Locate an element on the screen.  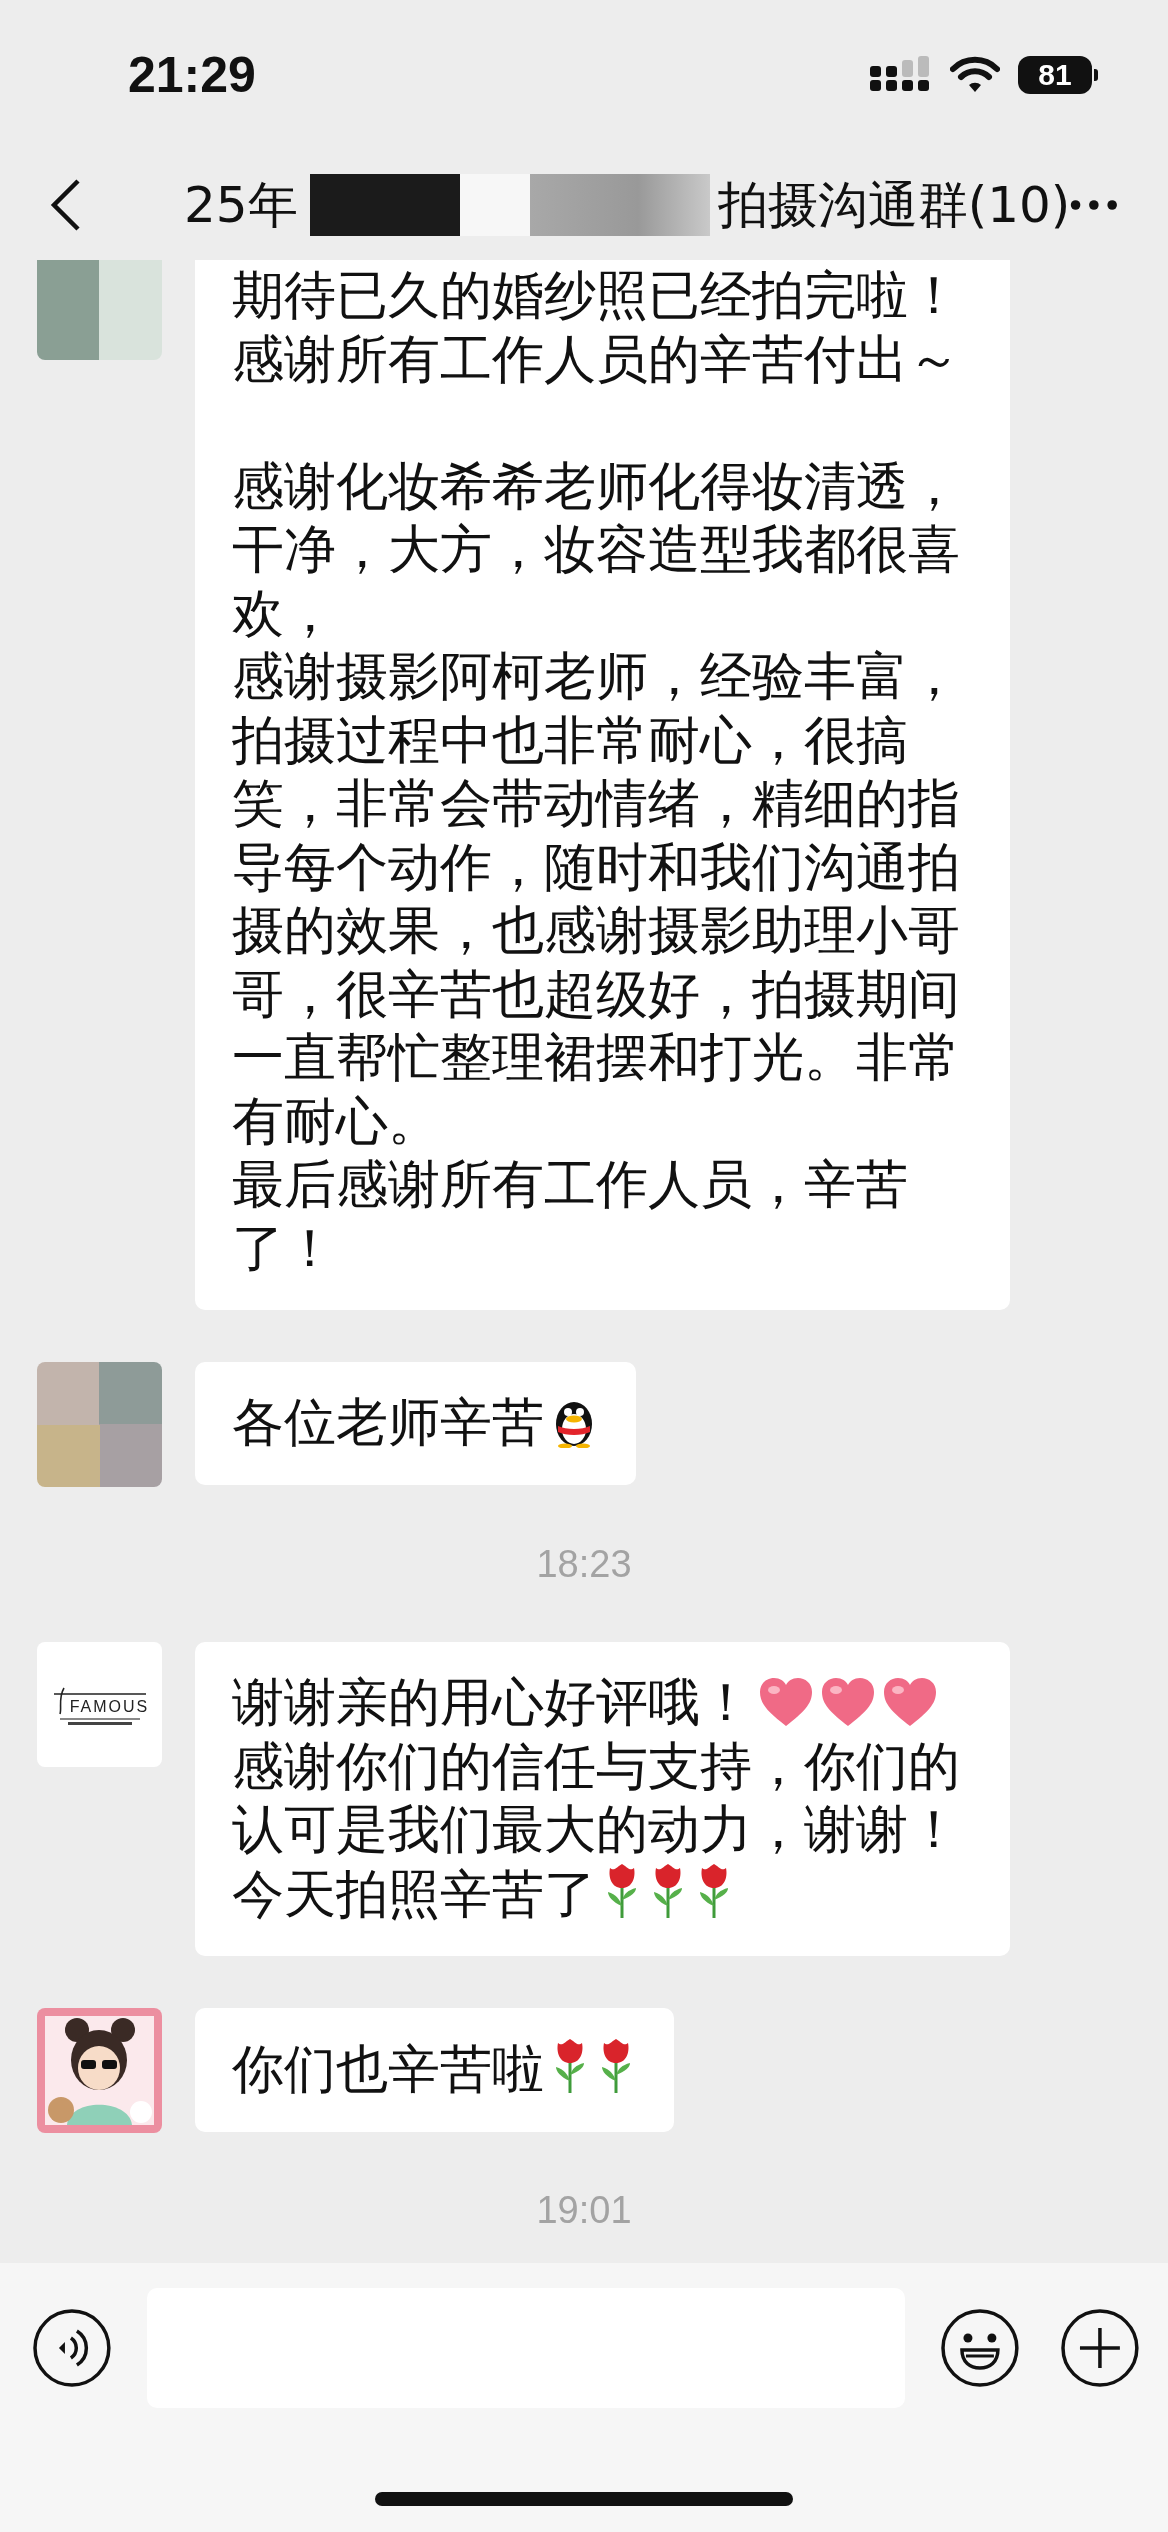
message-text: 感谢所有工作人员的辛苦付出～ is located at coordinates (596, 358).